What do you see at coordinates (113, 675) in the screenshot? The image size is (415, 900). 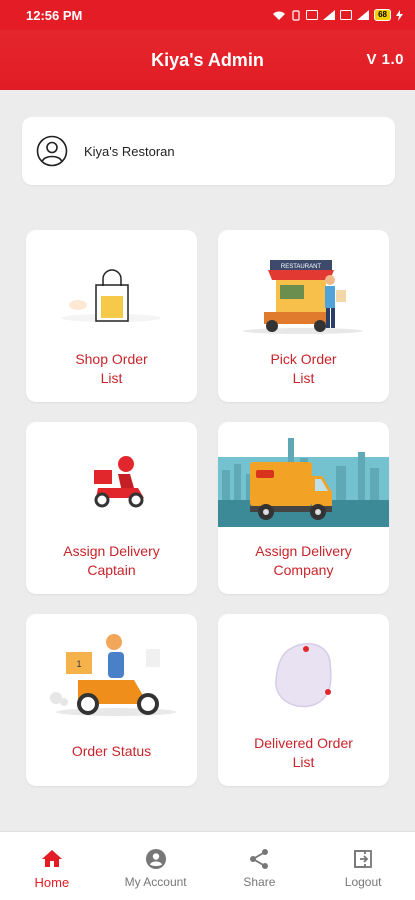 I see `order-status-scooter-icon: 1` at bounding box center [113, 675].